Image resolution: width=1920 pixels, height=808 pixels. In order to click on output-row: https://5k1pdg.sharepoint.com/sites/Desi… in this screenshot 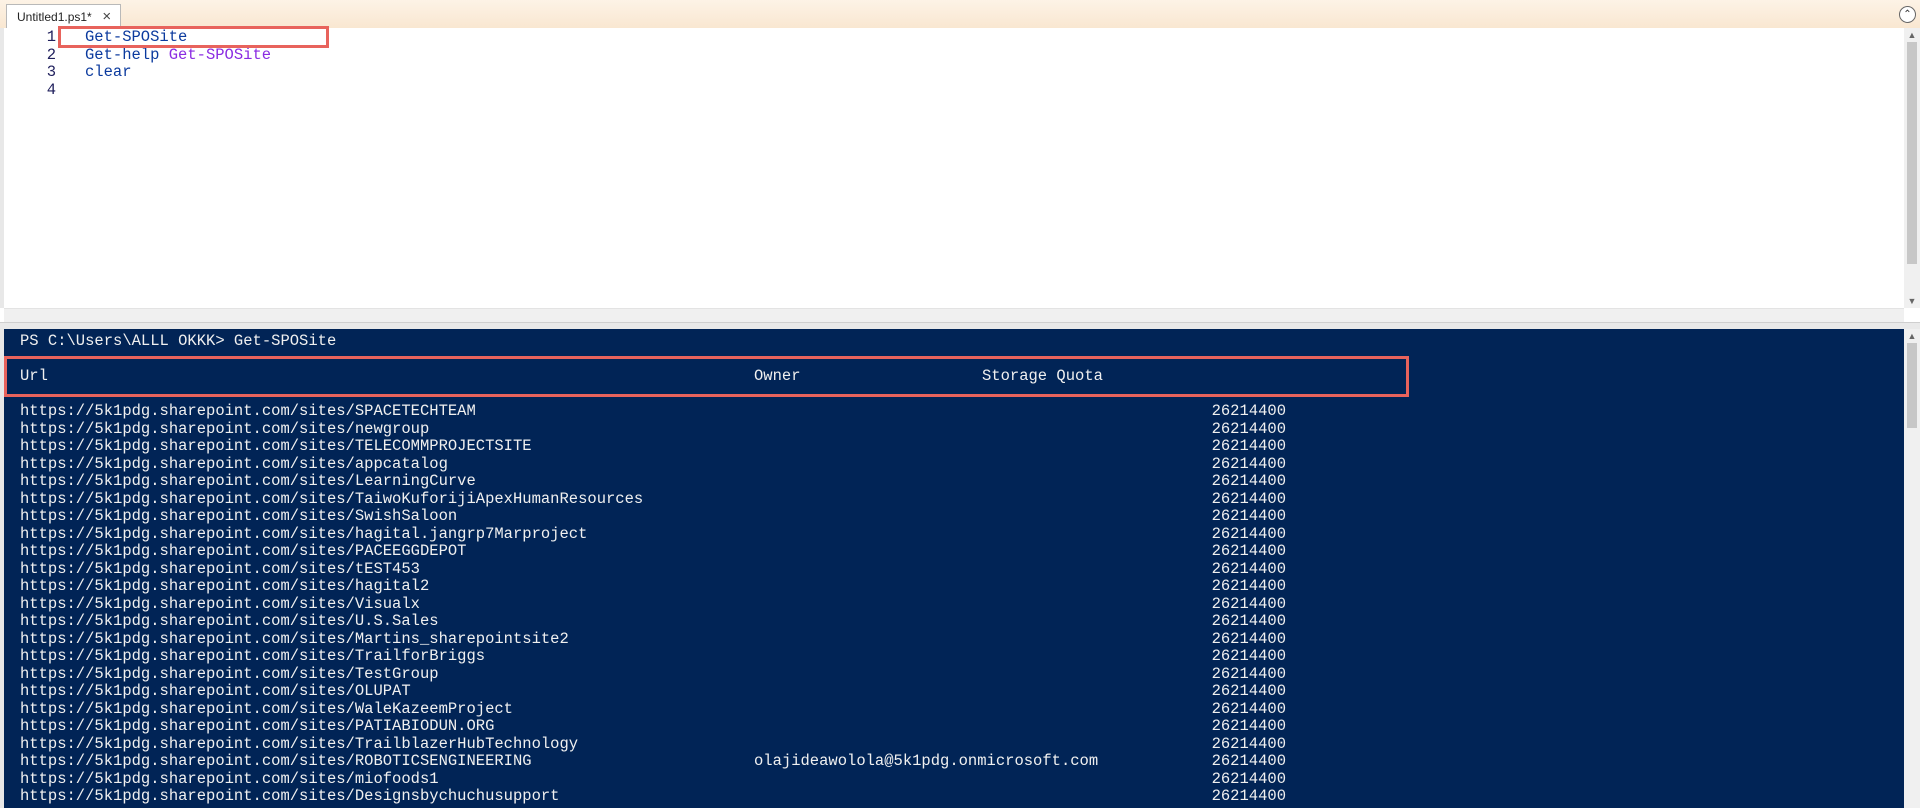, I will do `click(964, 796)`.